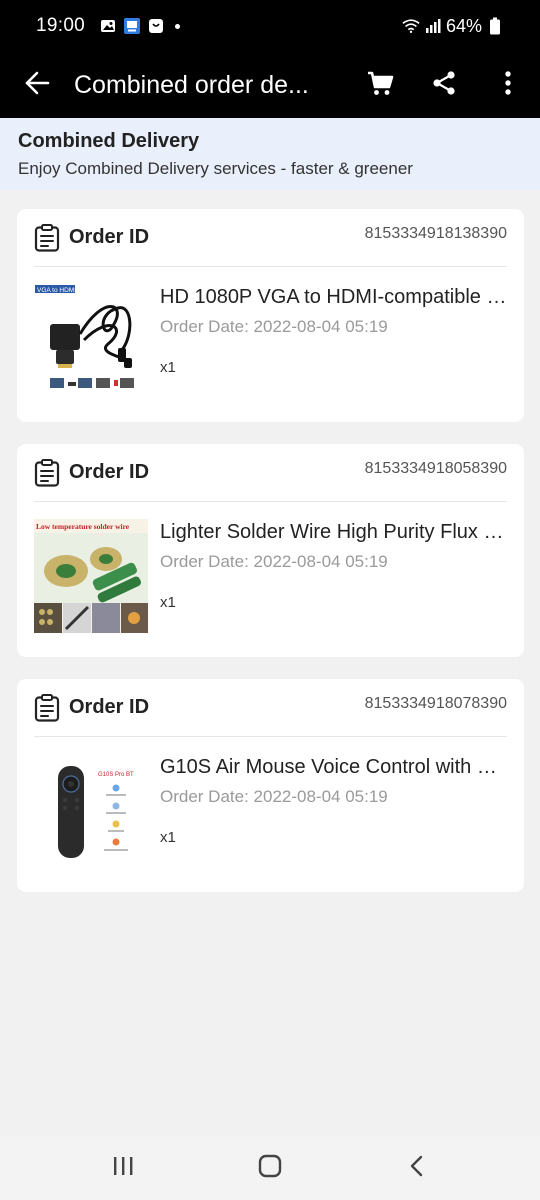 The image size is (540, 1200). I want to click on cart-icon, so click(380, 85).